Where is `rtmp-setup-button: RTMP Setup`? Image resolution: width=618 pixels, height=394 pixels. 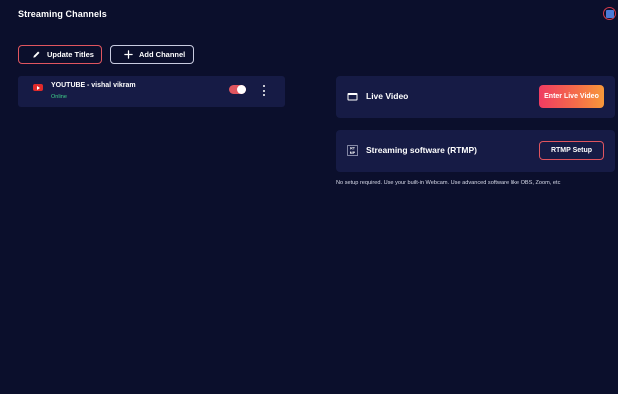 rtmp-setup-button: RTMP Setup is located at coordinates (571, 150).